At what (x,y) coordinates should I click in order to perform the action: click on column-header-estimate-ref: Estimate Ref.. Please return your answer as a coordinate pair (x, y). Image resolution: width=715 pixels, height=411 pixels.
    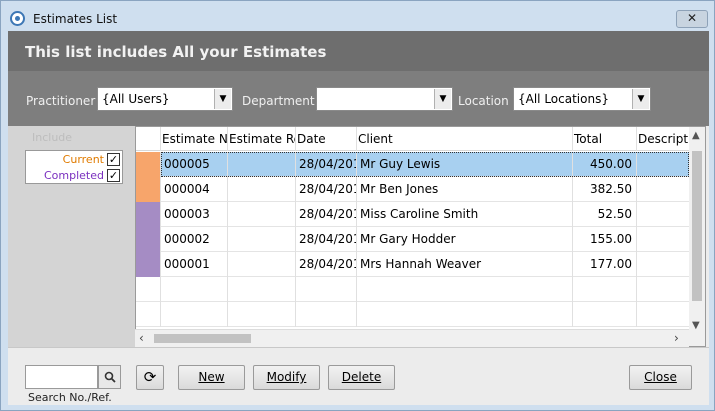
    Looking at the image, I should click on (262, 139).